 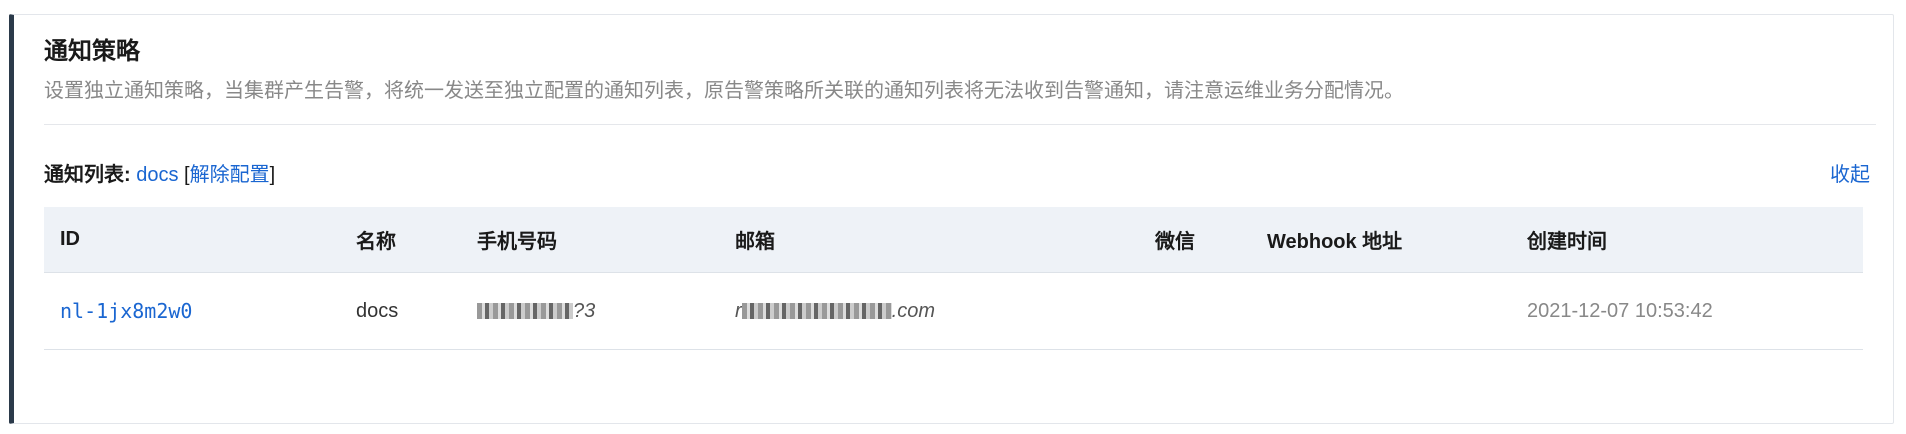 I want to click on row-id-link: nl-1jx8m2w0, so click(x=192, y=311).